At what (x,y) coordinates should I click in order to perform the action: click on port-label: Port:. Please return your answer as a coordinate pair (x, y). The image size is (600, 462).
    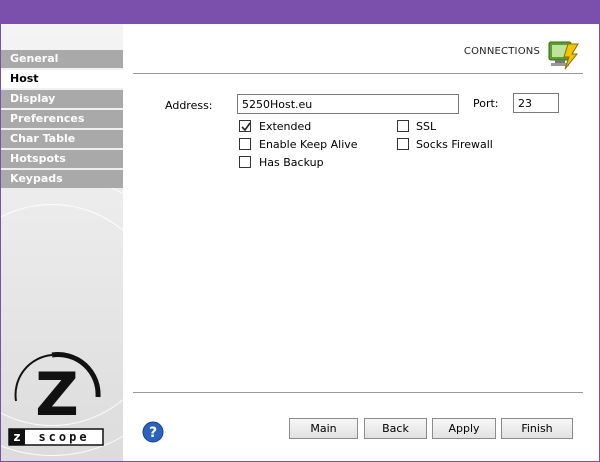
    Looking at the image, I should click on (486, 103).